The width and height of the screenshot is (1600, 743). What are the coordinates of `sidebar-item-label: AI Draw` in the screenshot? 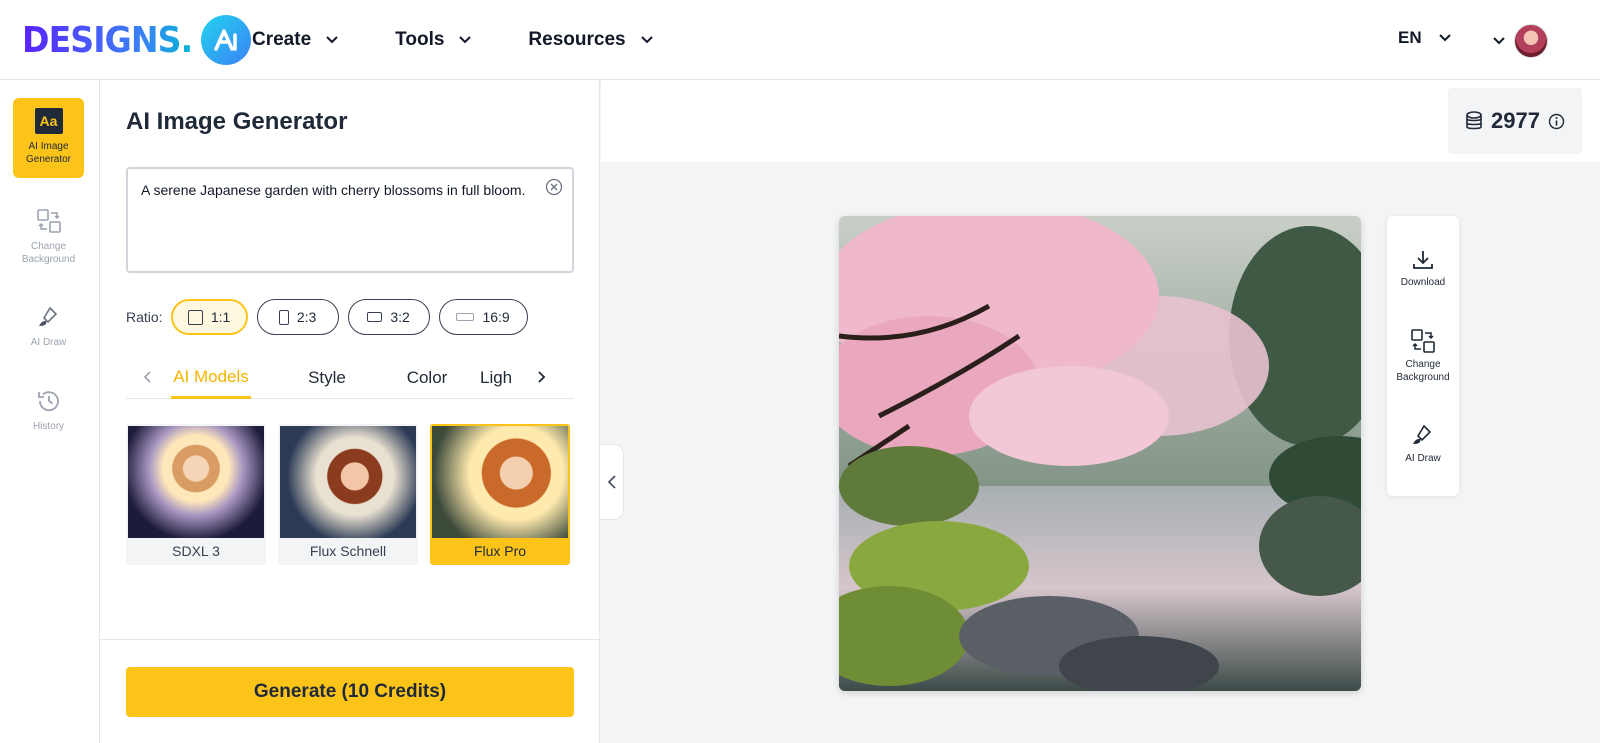 It's located at (48, 342).